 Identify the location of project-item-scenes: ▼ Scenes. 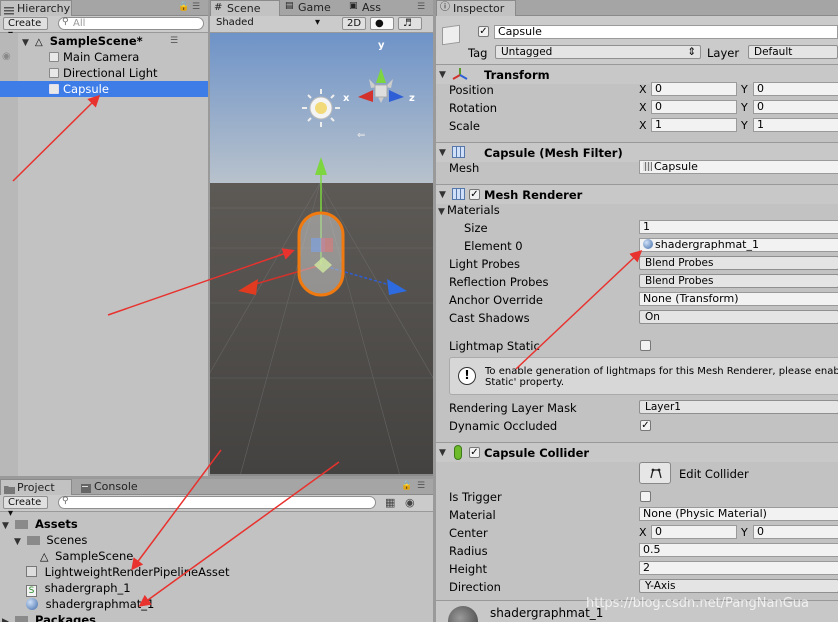
(216, 540).